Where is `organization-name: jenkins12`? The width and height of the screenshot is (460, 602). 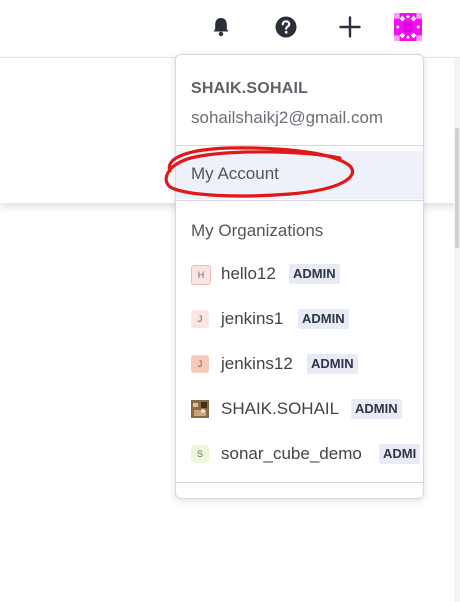 organization-name: jenkins12 is located at coordinates (257, 363).